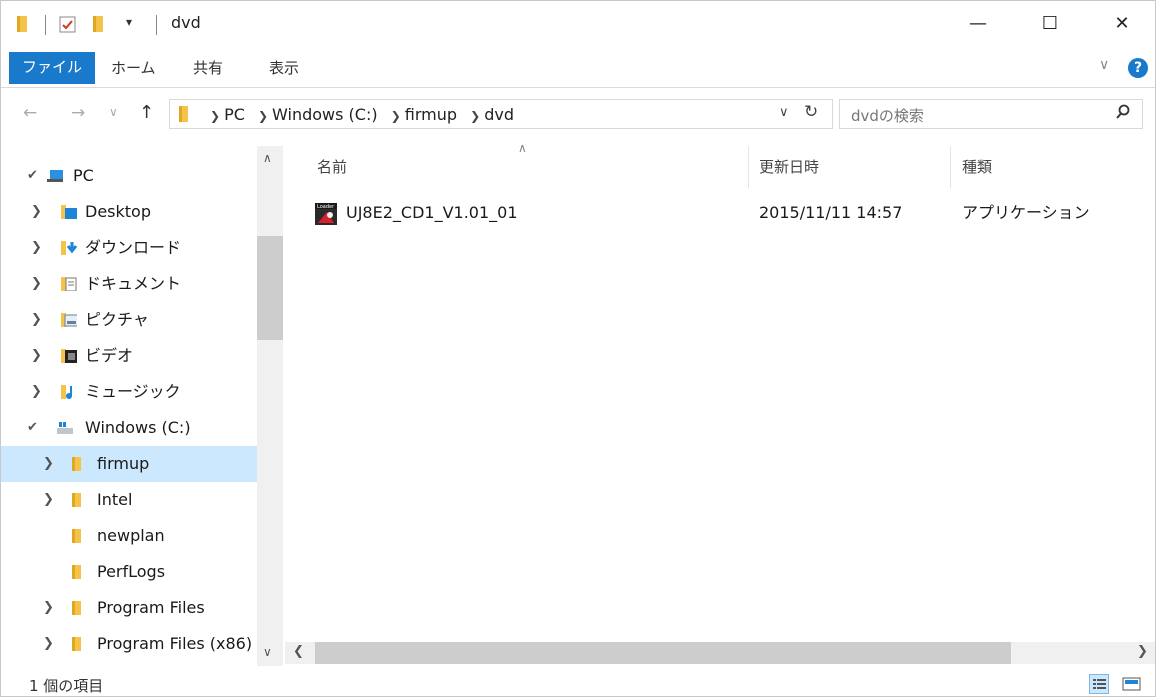  What do you see at coordinates (663, 653) in the screenshot?
I see `horizontal-scroll-thumb` at bounding box center [663, 653].